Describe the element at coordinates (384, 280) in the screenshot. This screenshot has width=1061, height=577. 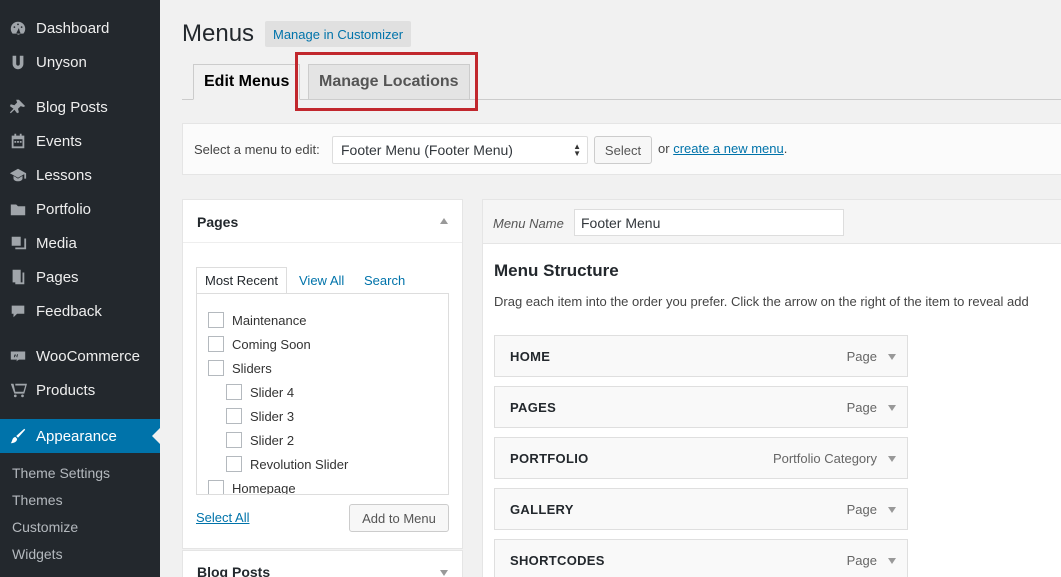
I see `tab-search: Search` at that location.